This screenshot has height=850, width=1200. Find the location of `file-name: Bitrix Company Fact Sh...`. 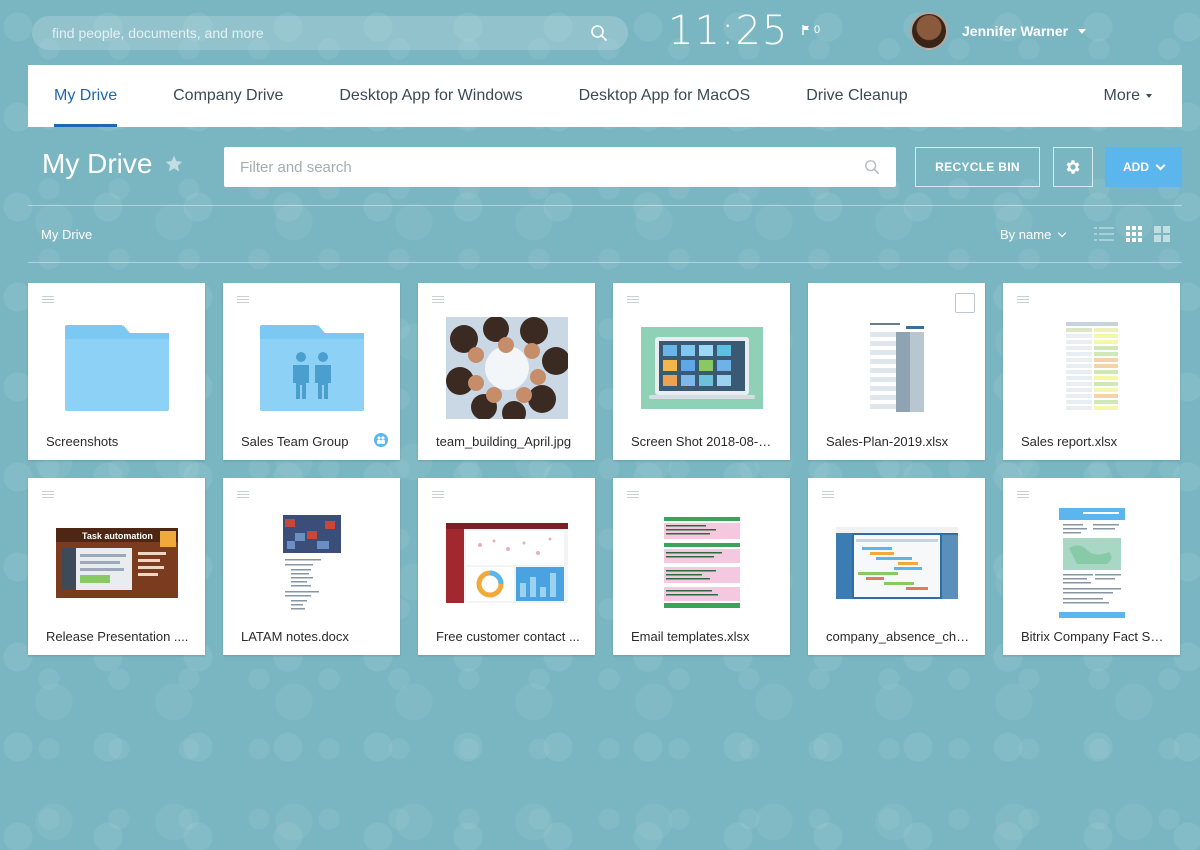

file-name: Bitrix Company Fact Sh... is located at coordinates (1093, 636).